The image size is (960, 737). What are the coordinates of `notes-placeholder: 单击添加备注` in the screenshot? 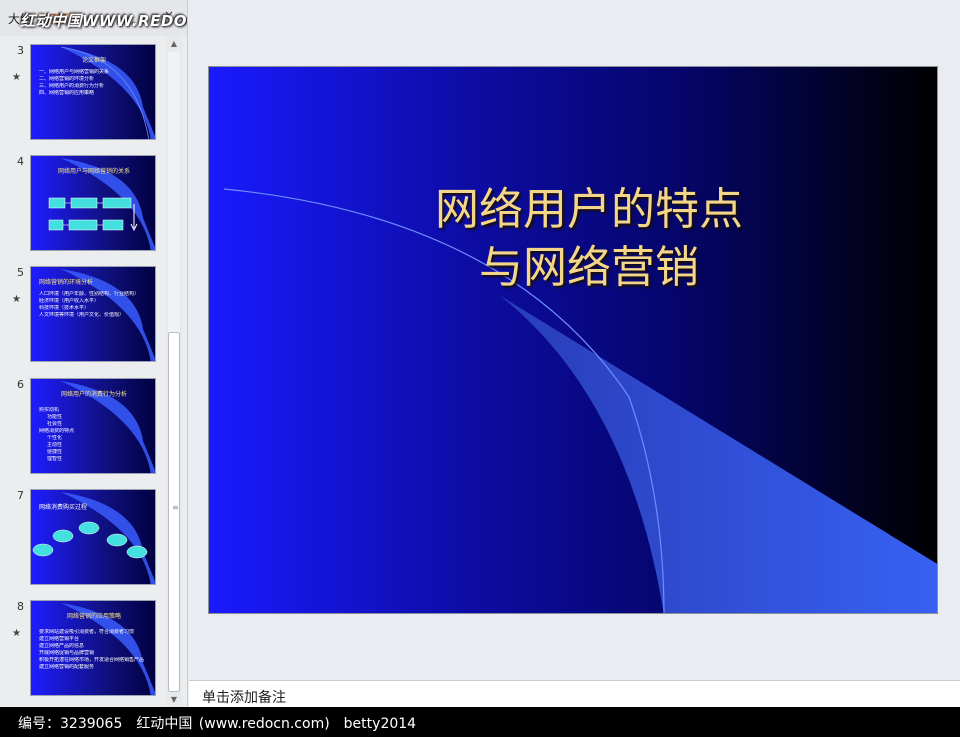 It's located at (244, 697).